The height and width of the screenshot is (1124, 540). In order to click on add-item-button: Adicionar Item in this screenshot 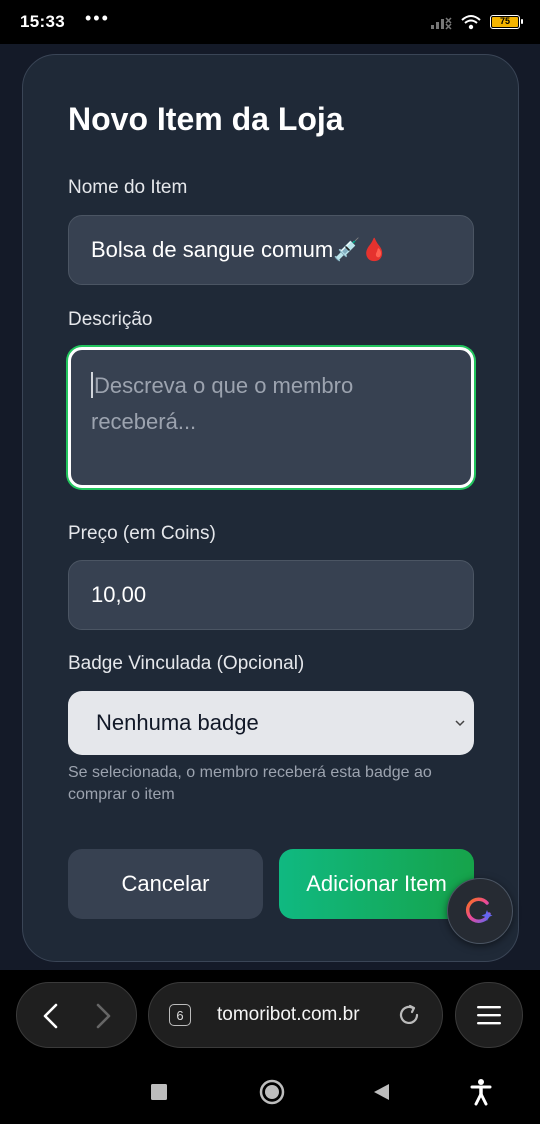, I will do `click(376, 884)`.